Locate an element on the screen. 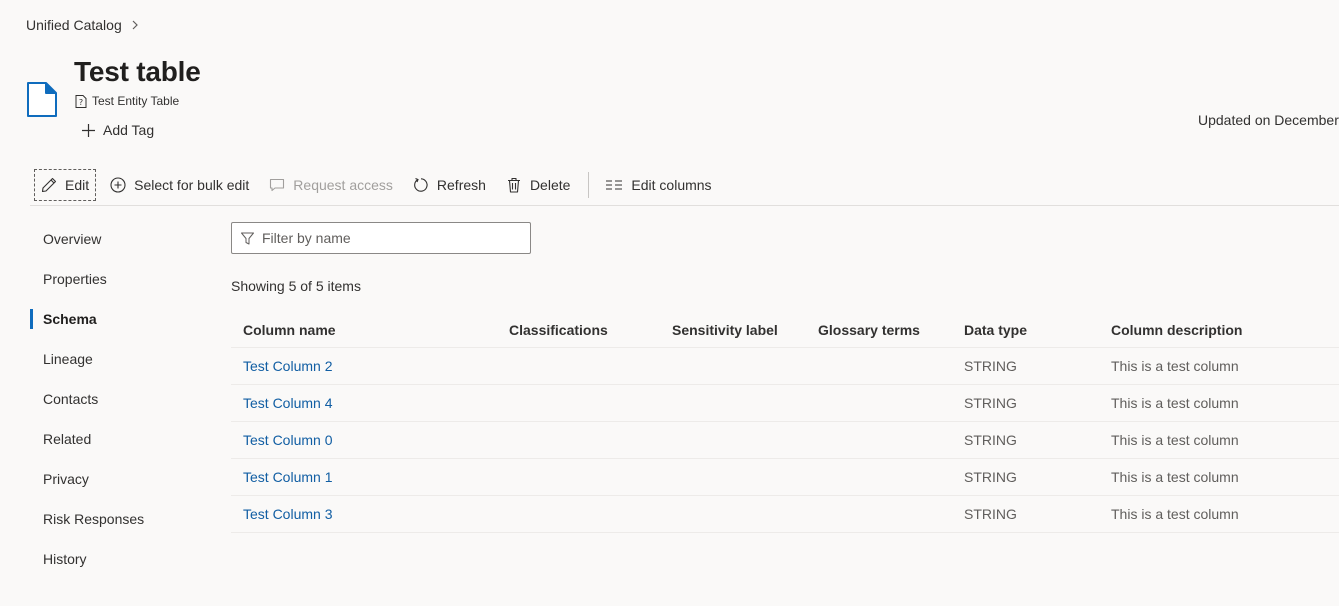  updated-timestamp: Updated on December 1 is located at coordinates (1268, 120).